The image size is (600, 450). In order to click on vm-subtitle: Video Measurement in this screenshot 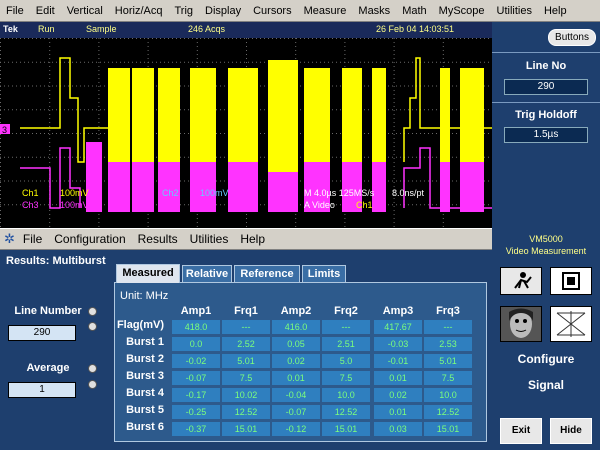, I will do `click(546, 251)`.